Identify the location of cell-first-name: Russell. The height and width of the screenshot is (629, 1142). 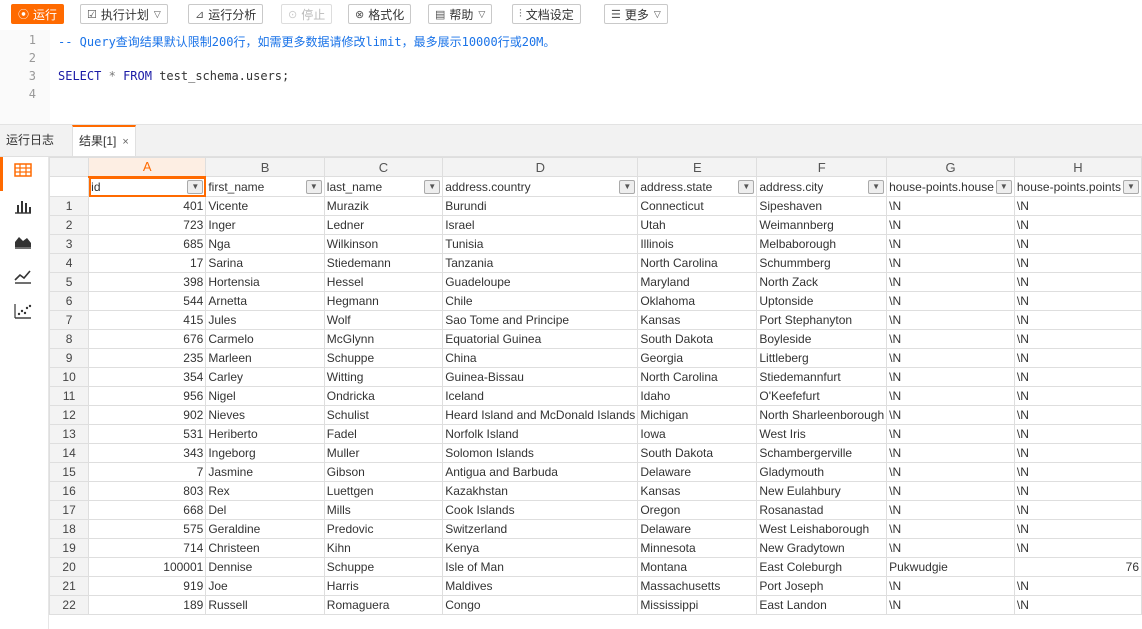
(265, 605).